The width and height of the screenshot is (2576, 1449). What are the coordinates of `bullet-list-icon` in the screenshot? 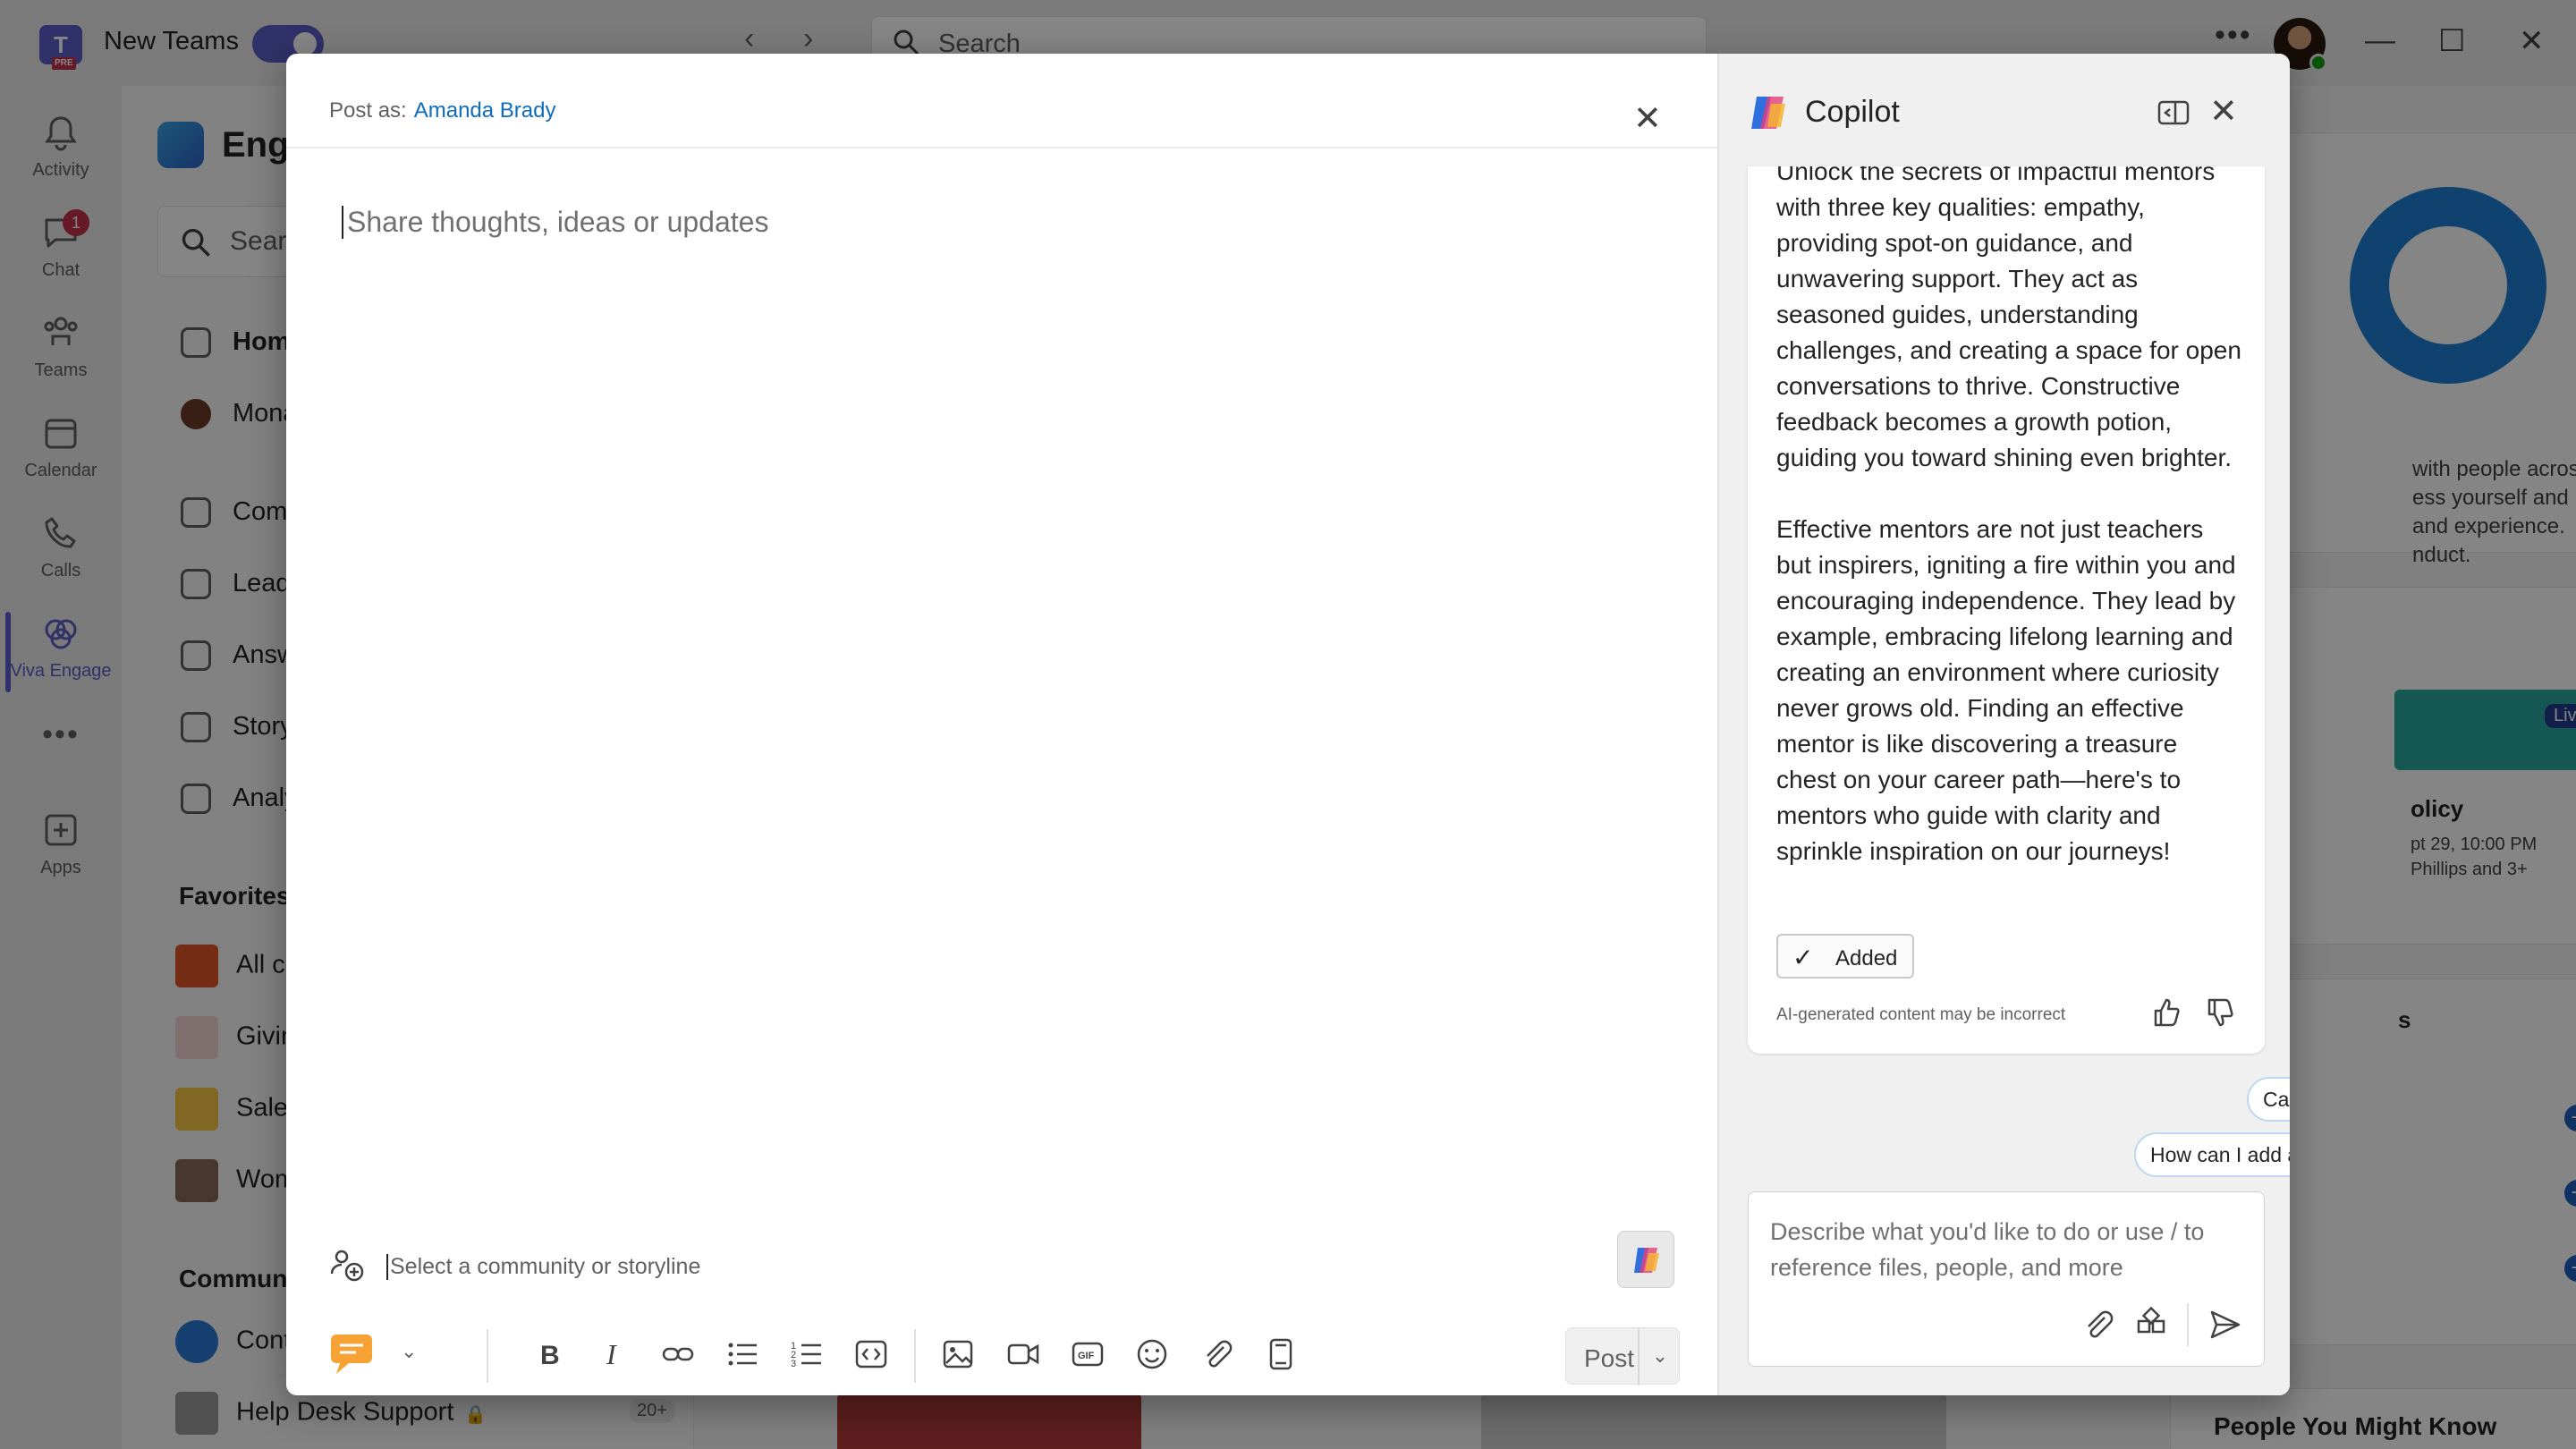 It's located at (742, 1354).